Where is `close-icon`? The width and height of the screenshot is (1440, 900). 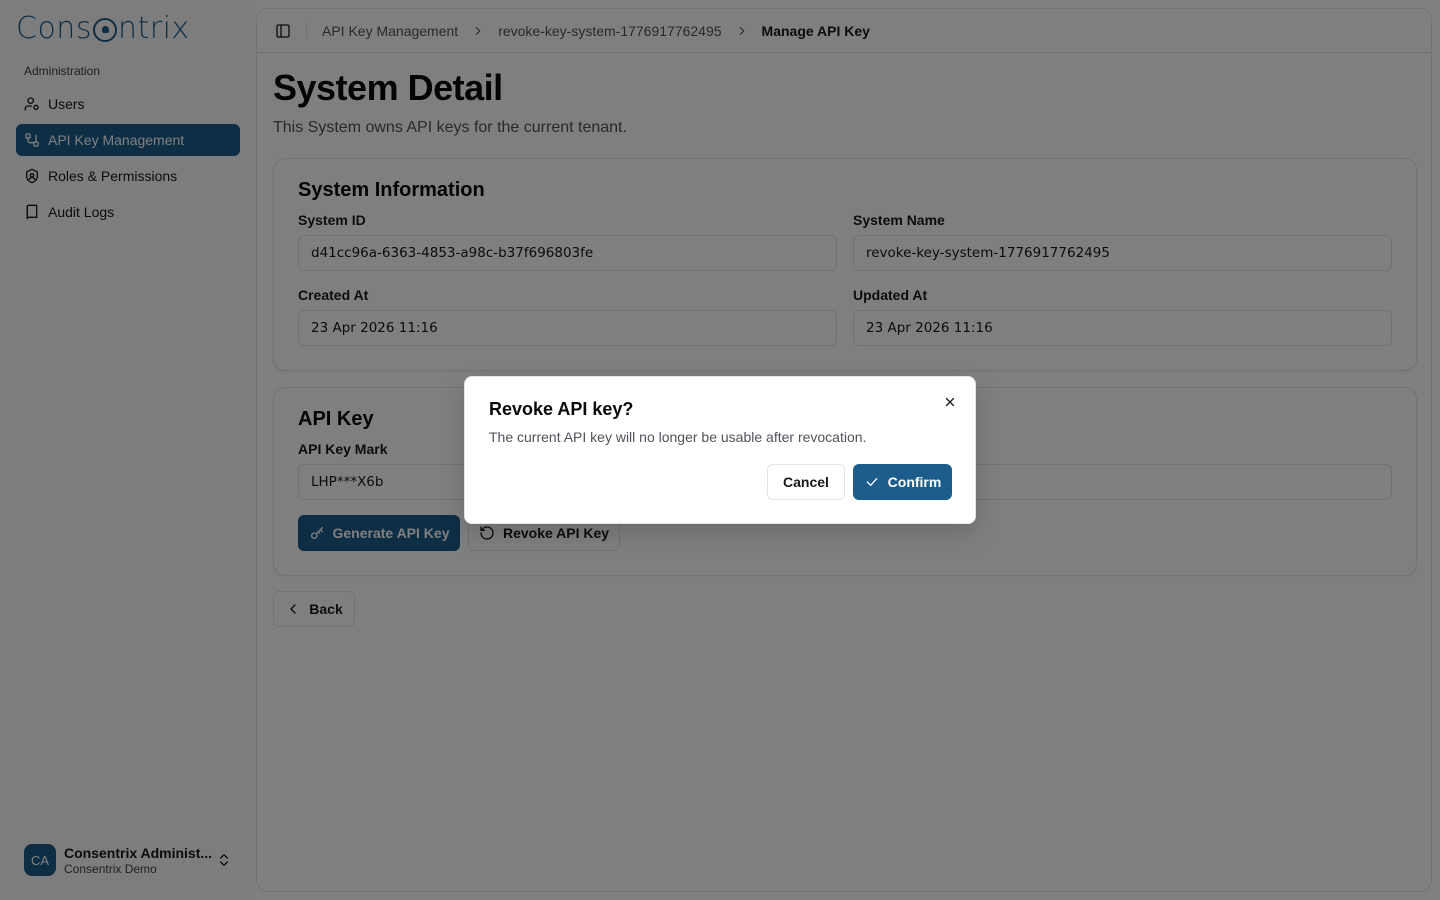 close-icon is located at coordinates (950, 402).